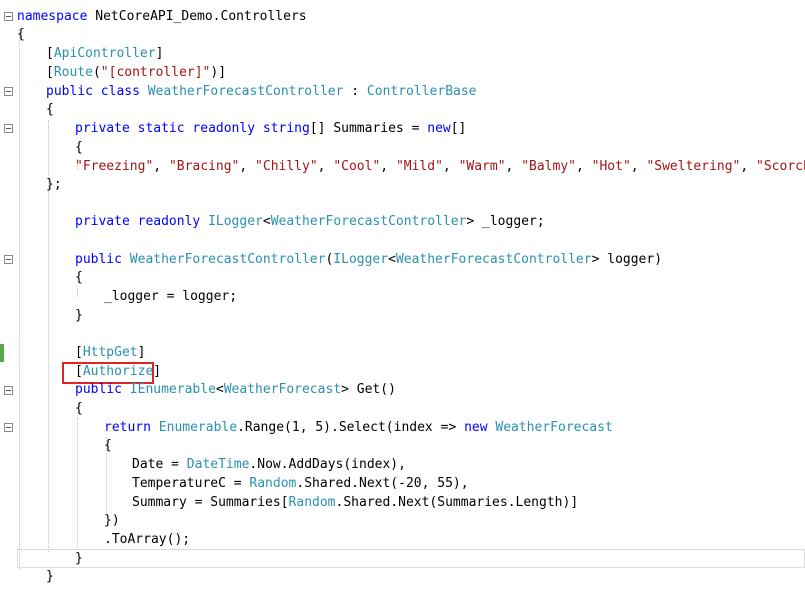 The width and height of the screenshot is (805, 594). What do you see at coordinates (210, 502) in the screenshot?
I see `code-text: Summary = Summaries[` at bounding box center [210, 502].